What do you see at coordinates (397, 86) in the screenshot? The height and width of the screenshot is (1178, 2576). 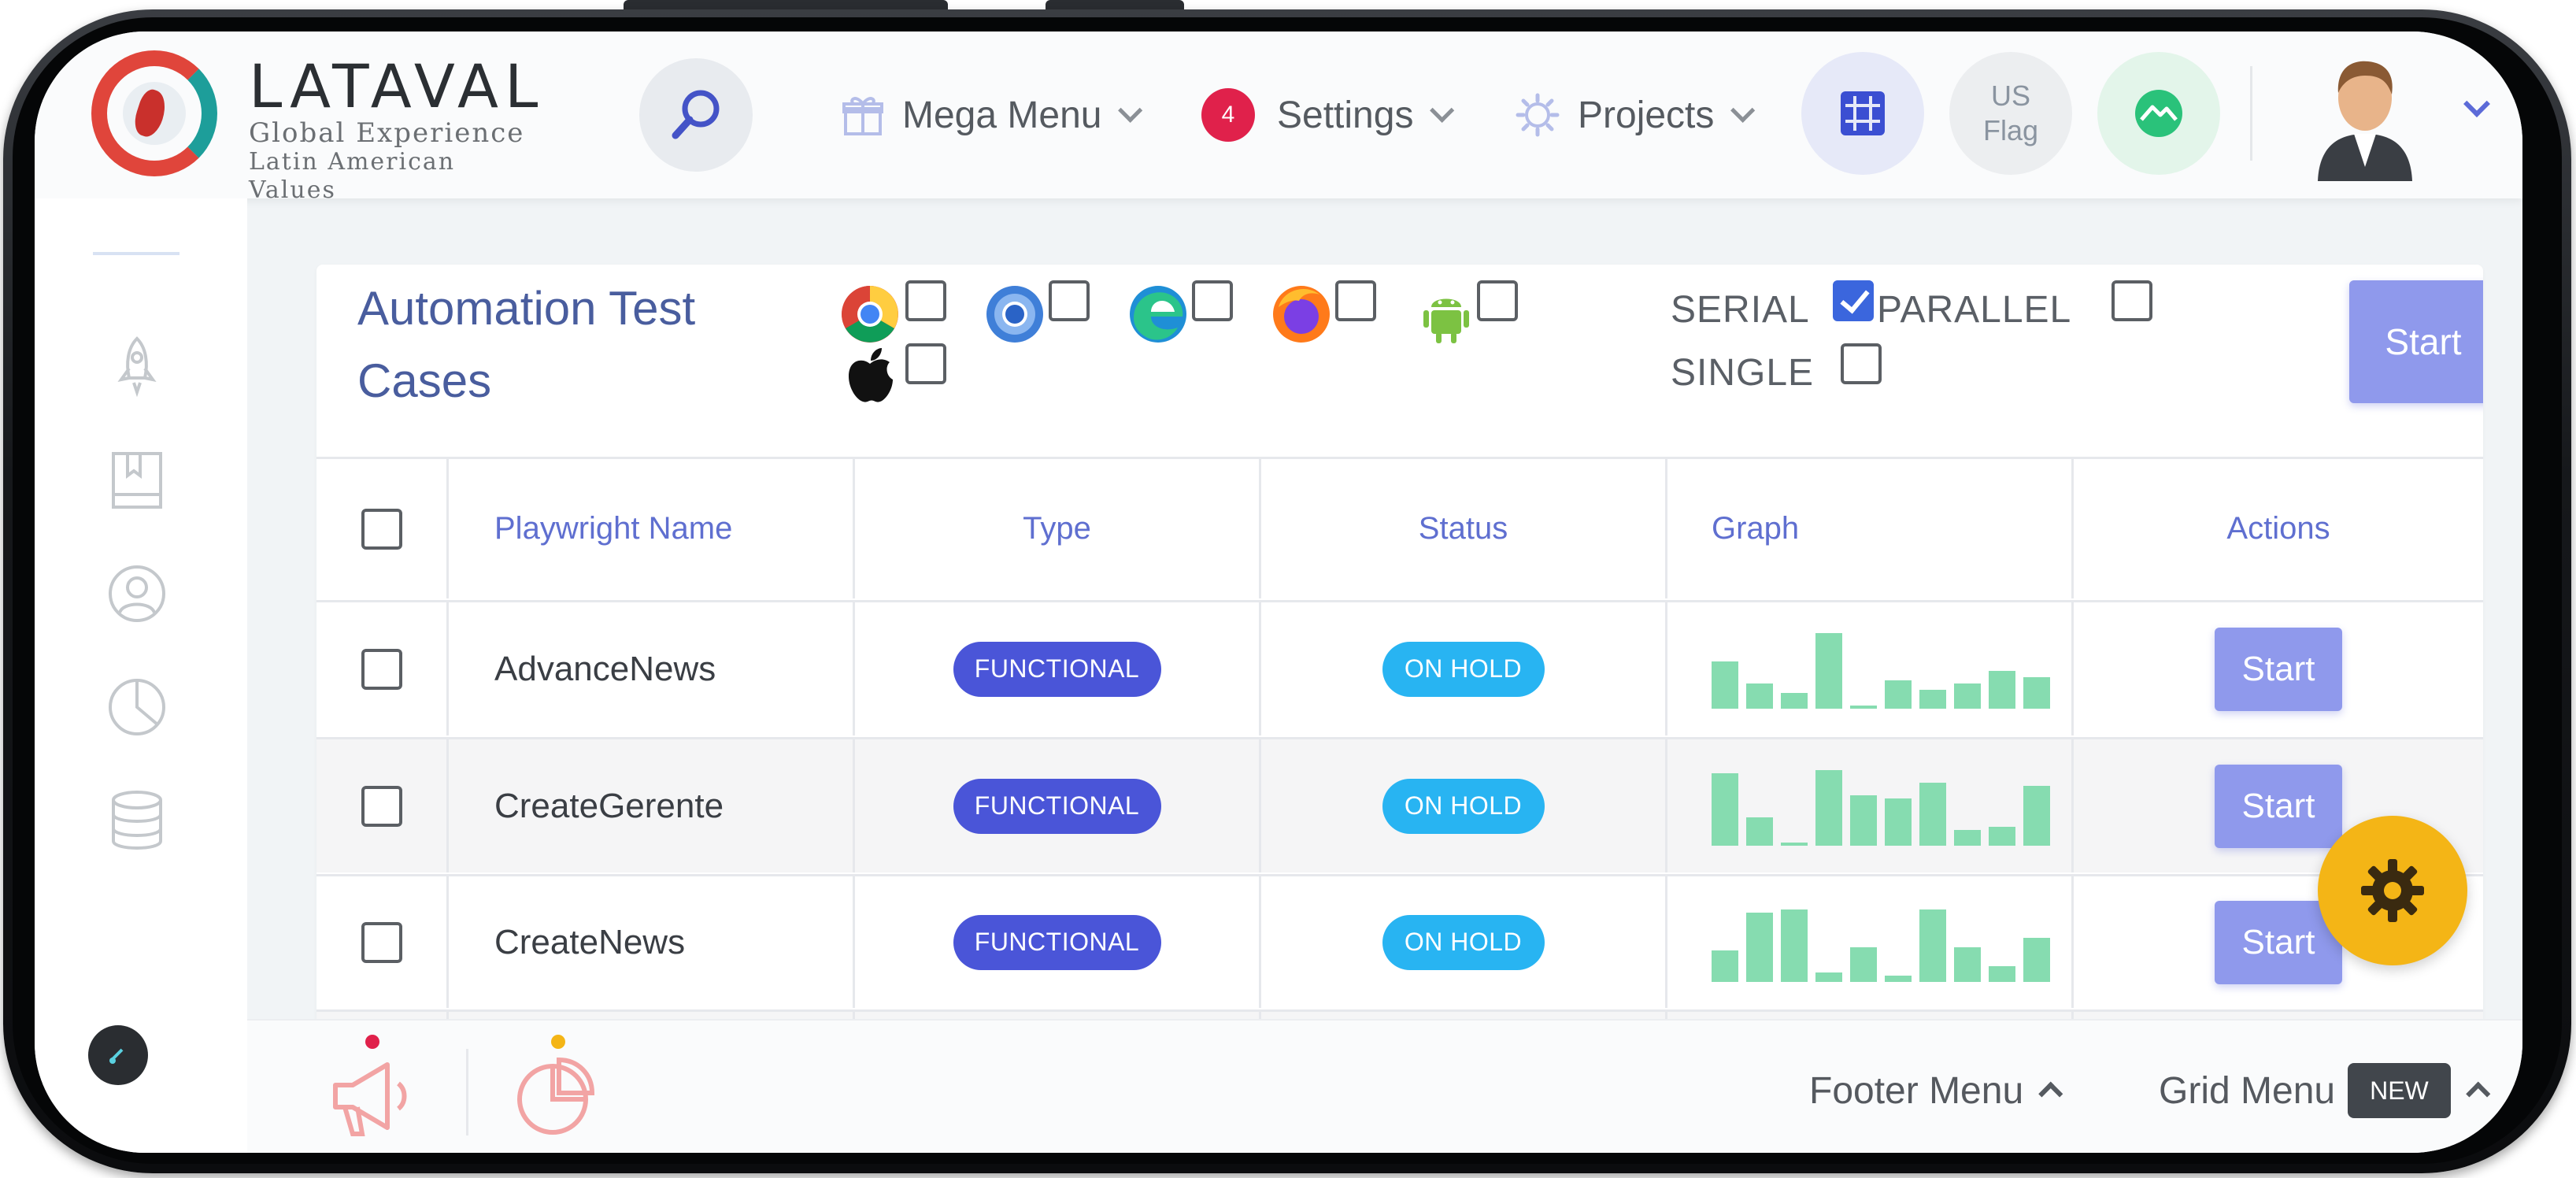 I see `brand-name: LATAVAL` at bounding box center [397, 86].